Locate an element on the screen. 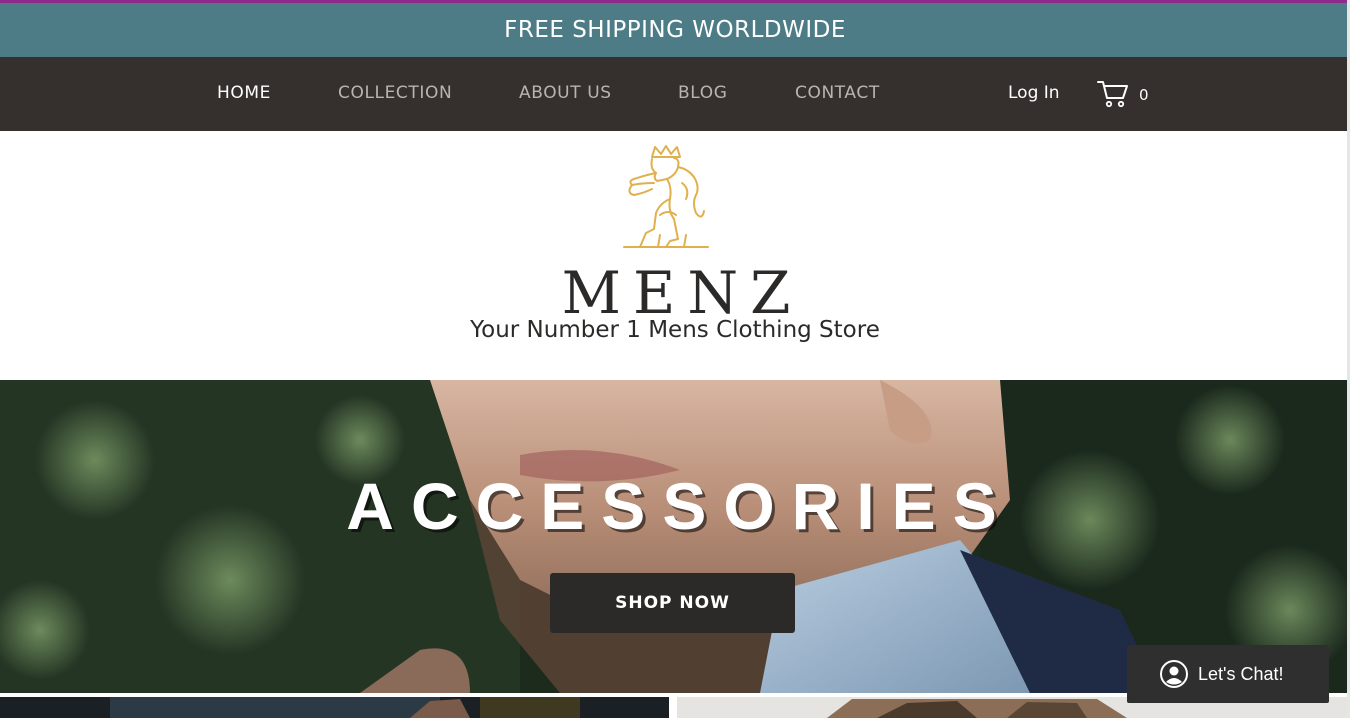 This screenshot has width=1350, height=718. chat-button: Let's Chat! is located at coordinates (1228, 674).